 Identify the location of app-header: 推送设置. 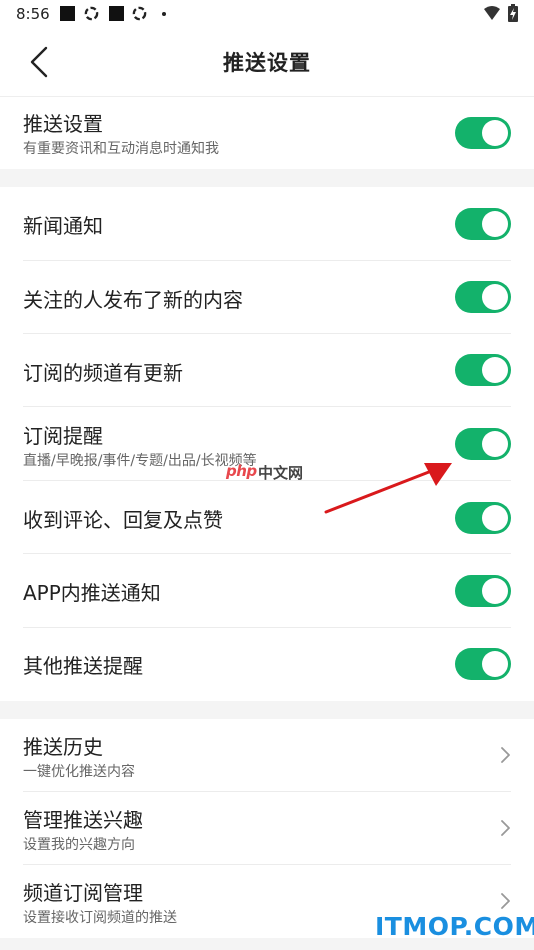
(267, 62).